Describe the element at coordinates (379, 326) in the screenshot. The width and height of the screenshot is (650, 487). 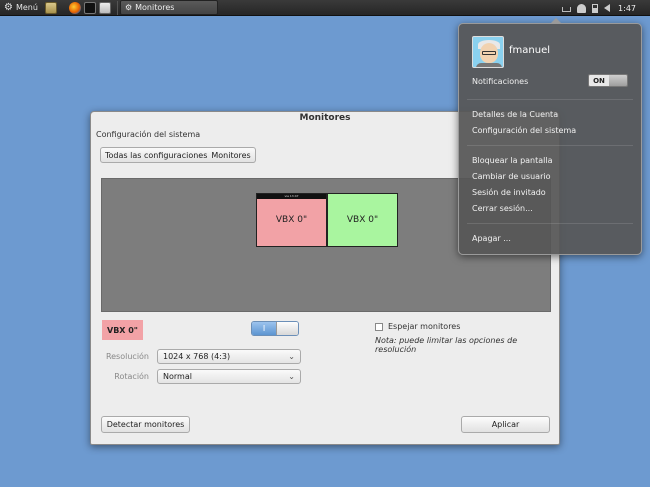
I see `mirror-checkbox` at that location.